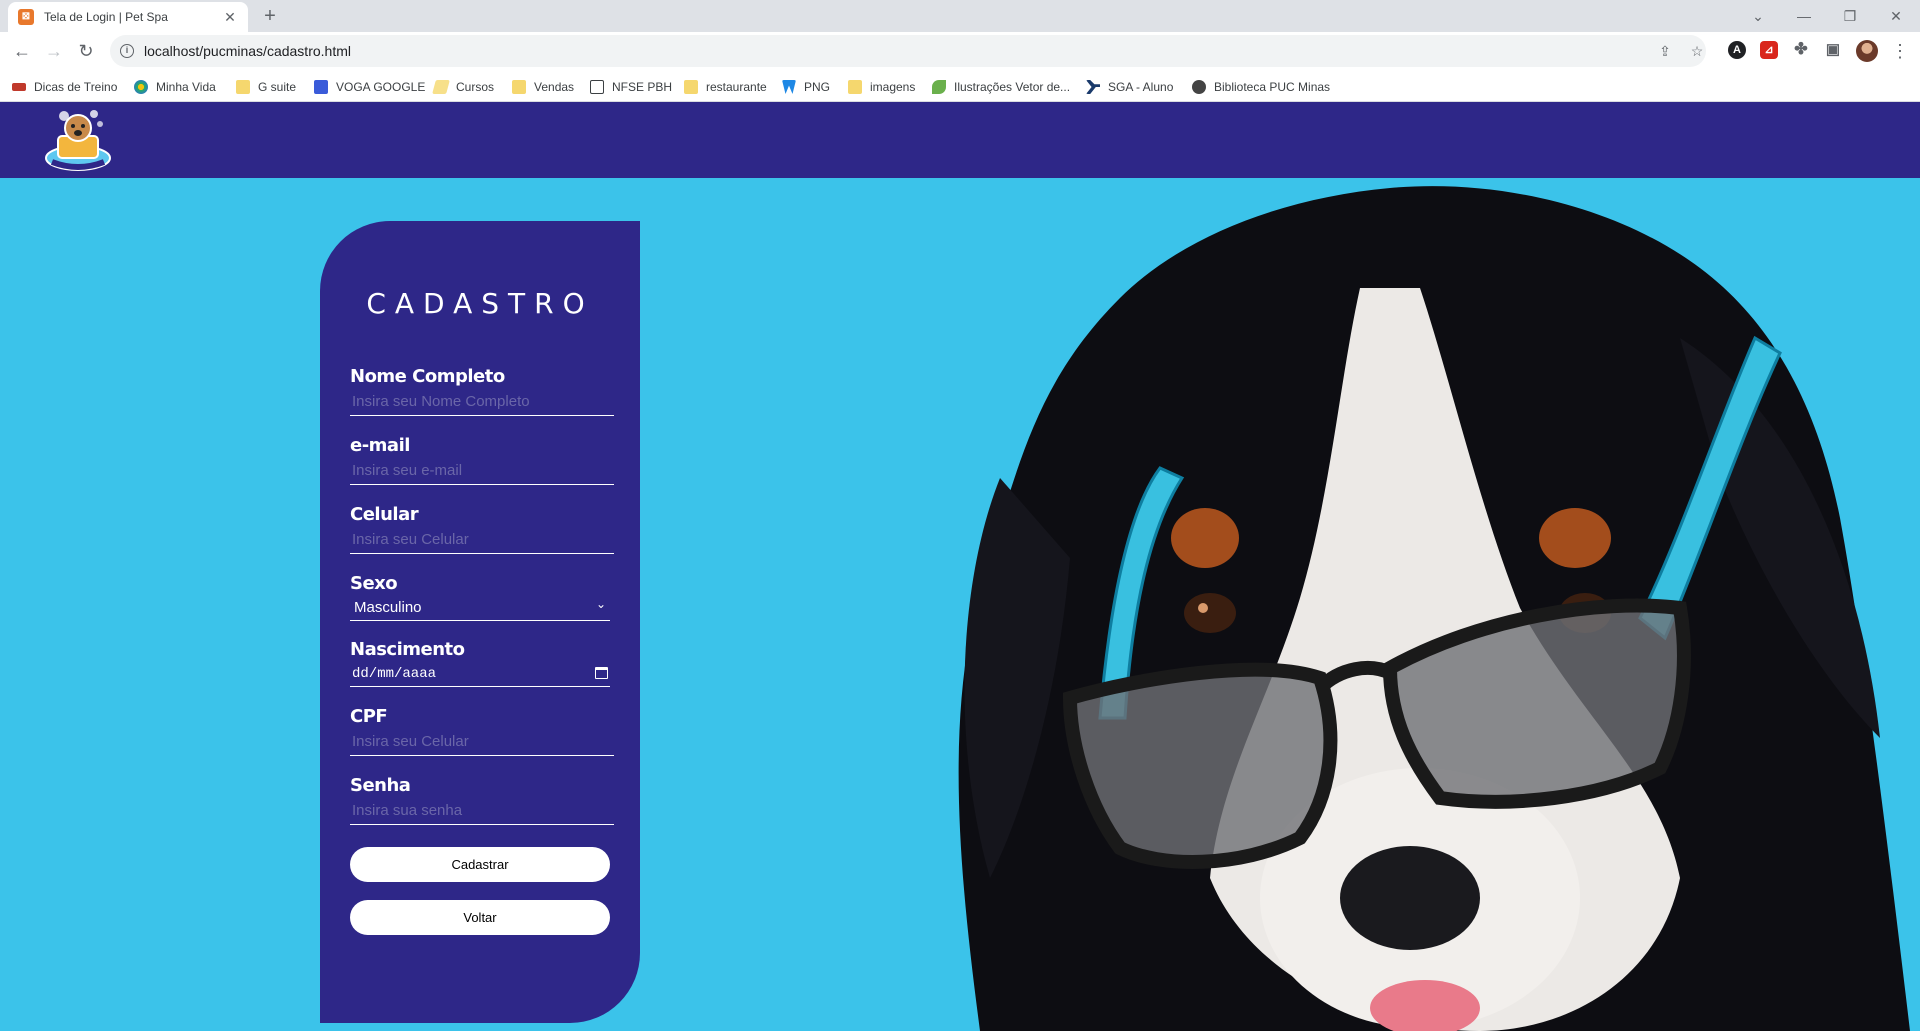 This screenshot has width=1920, height=1031. I want to click on bookmark-item: Minha Vida, so click(175, 87).